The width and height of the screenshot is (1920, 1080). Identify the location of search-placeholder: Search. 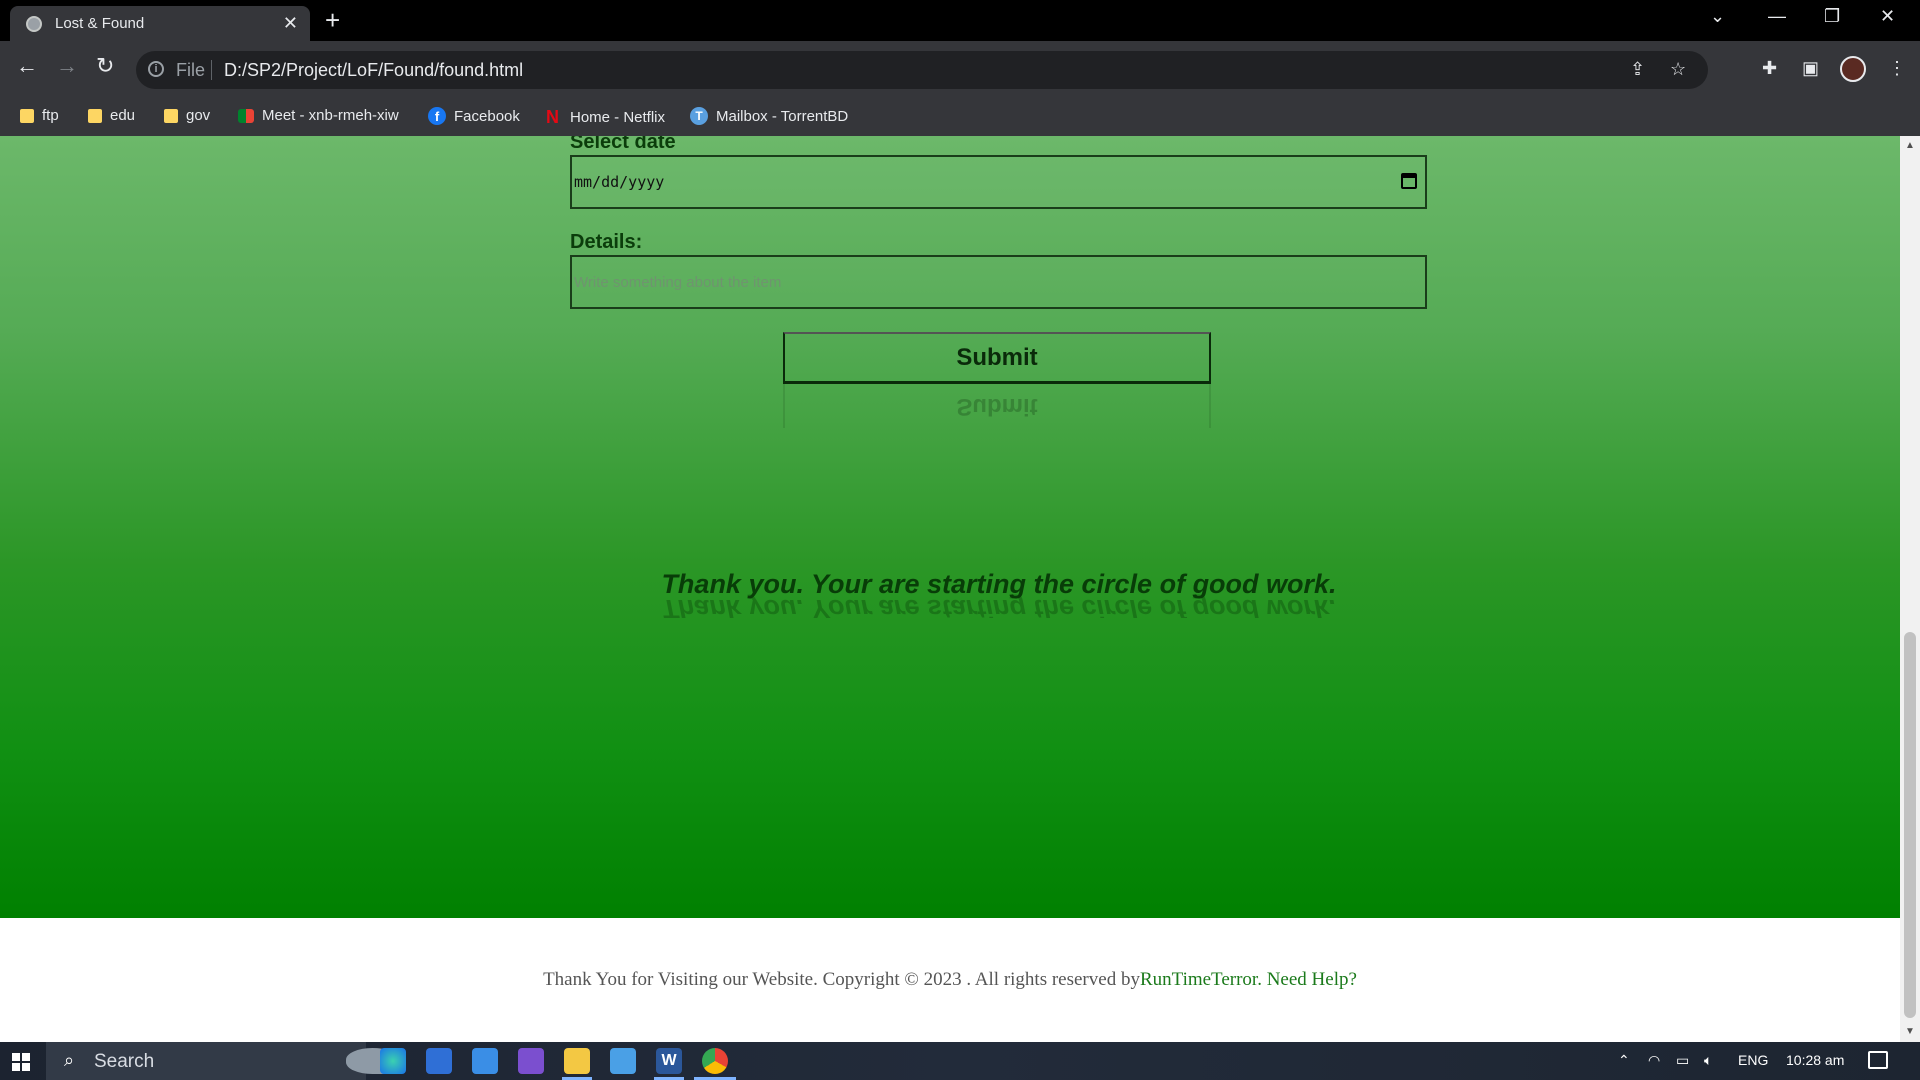
(124, 1061).